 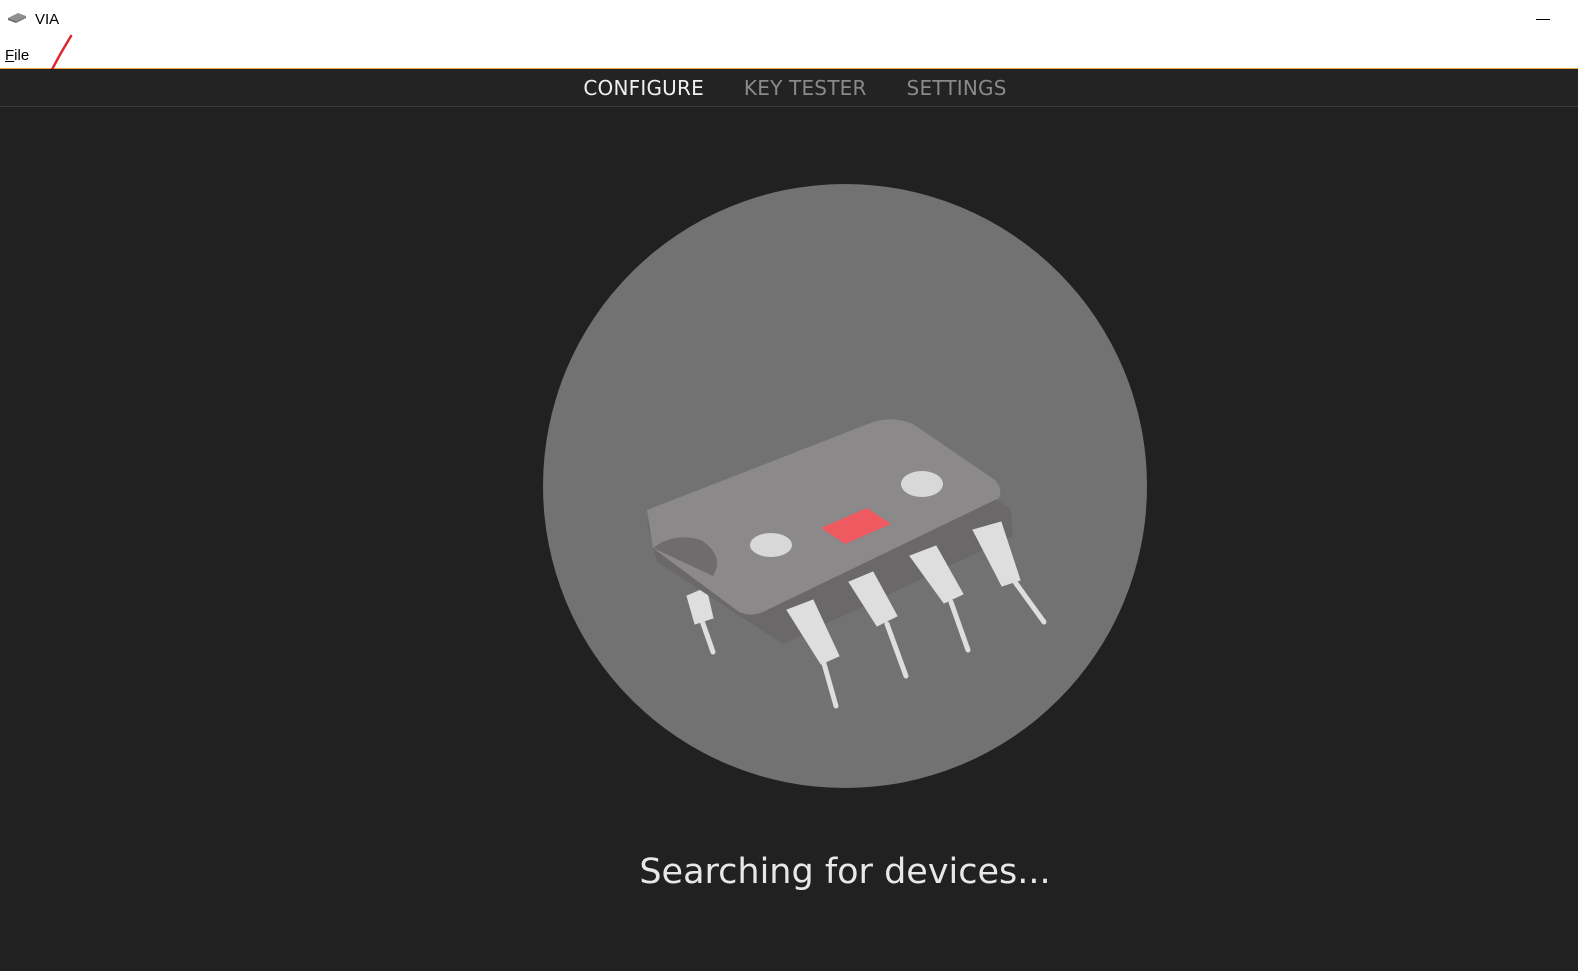 I want to click on nav-tabs: CONFIGURE KEY TESTER SETTINGS, so click(x=789, y=87).